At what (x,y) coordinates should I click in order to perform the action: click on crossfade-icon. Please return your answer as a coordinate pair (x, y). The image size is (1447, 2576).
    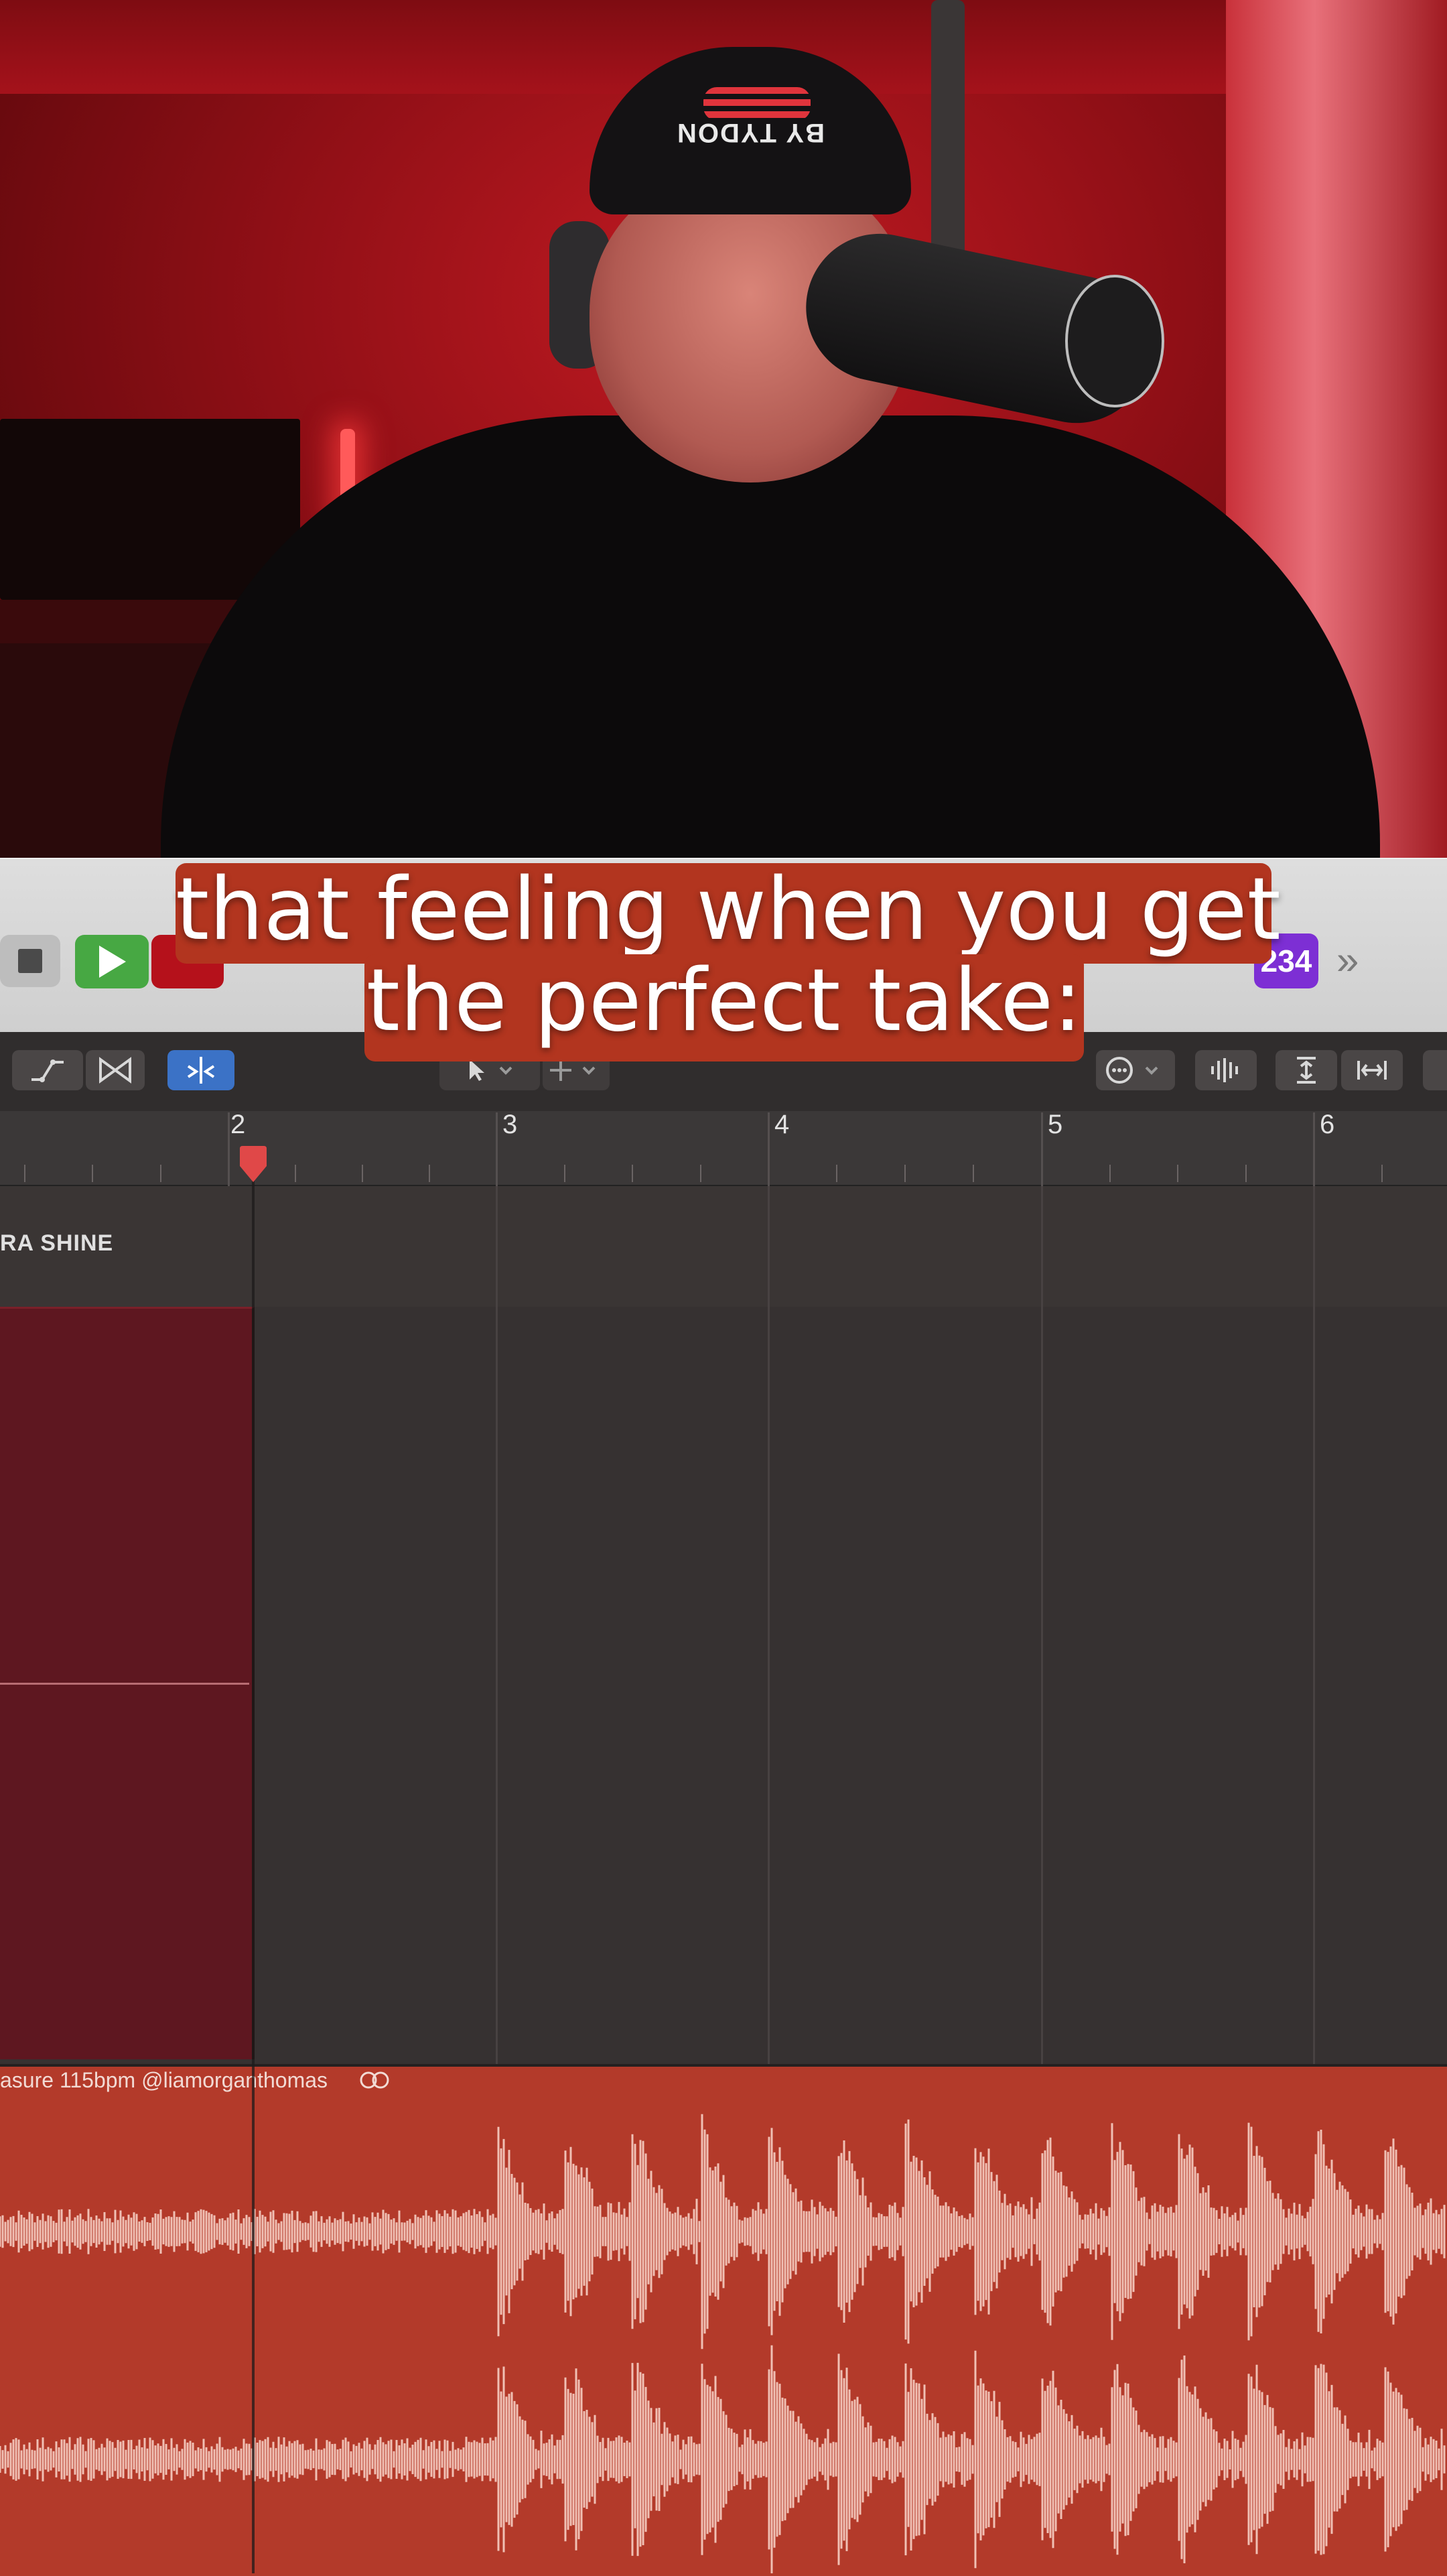
    Looking at the image, I should click on (115, 1070).